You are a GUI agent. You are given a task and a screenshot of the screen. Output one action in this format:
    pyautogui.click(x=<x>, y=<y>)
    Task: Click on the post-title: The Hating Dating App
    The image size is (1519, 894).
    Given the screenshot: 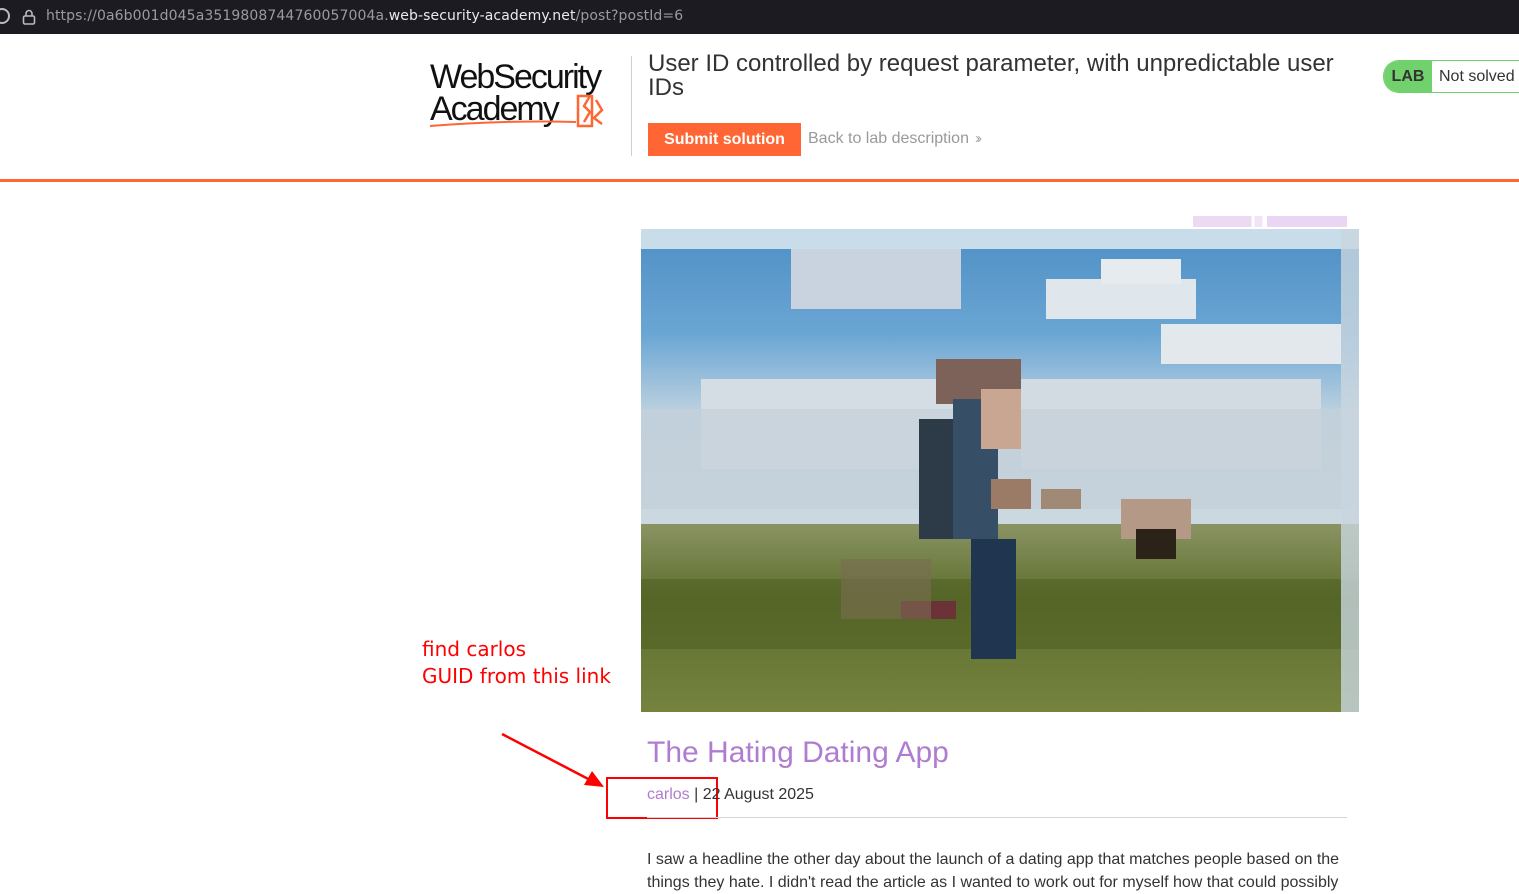 What is the action you would take?
    pyautogui.click(x=798, y=752)
    